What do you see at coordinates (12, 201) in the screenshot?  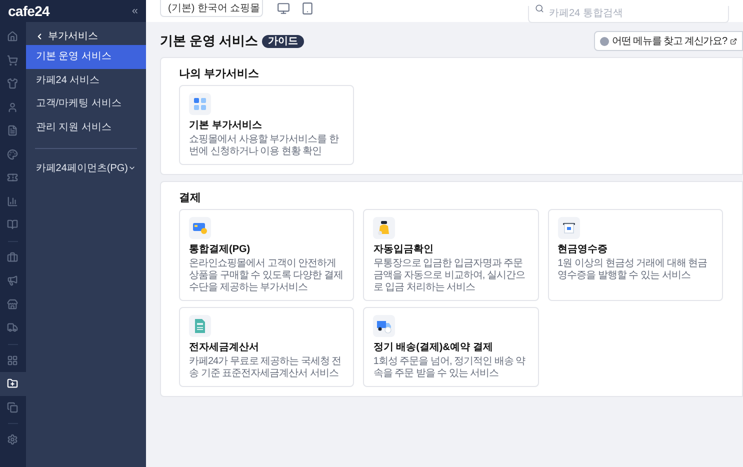 I see `bar-chart-icon` at bounding box center [12, 201].